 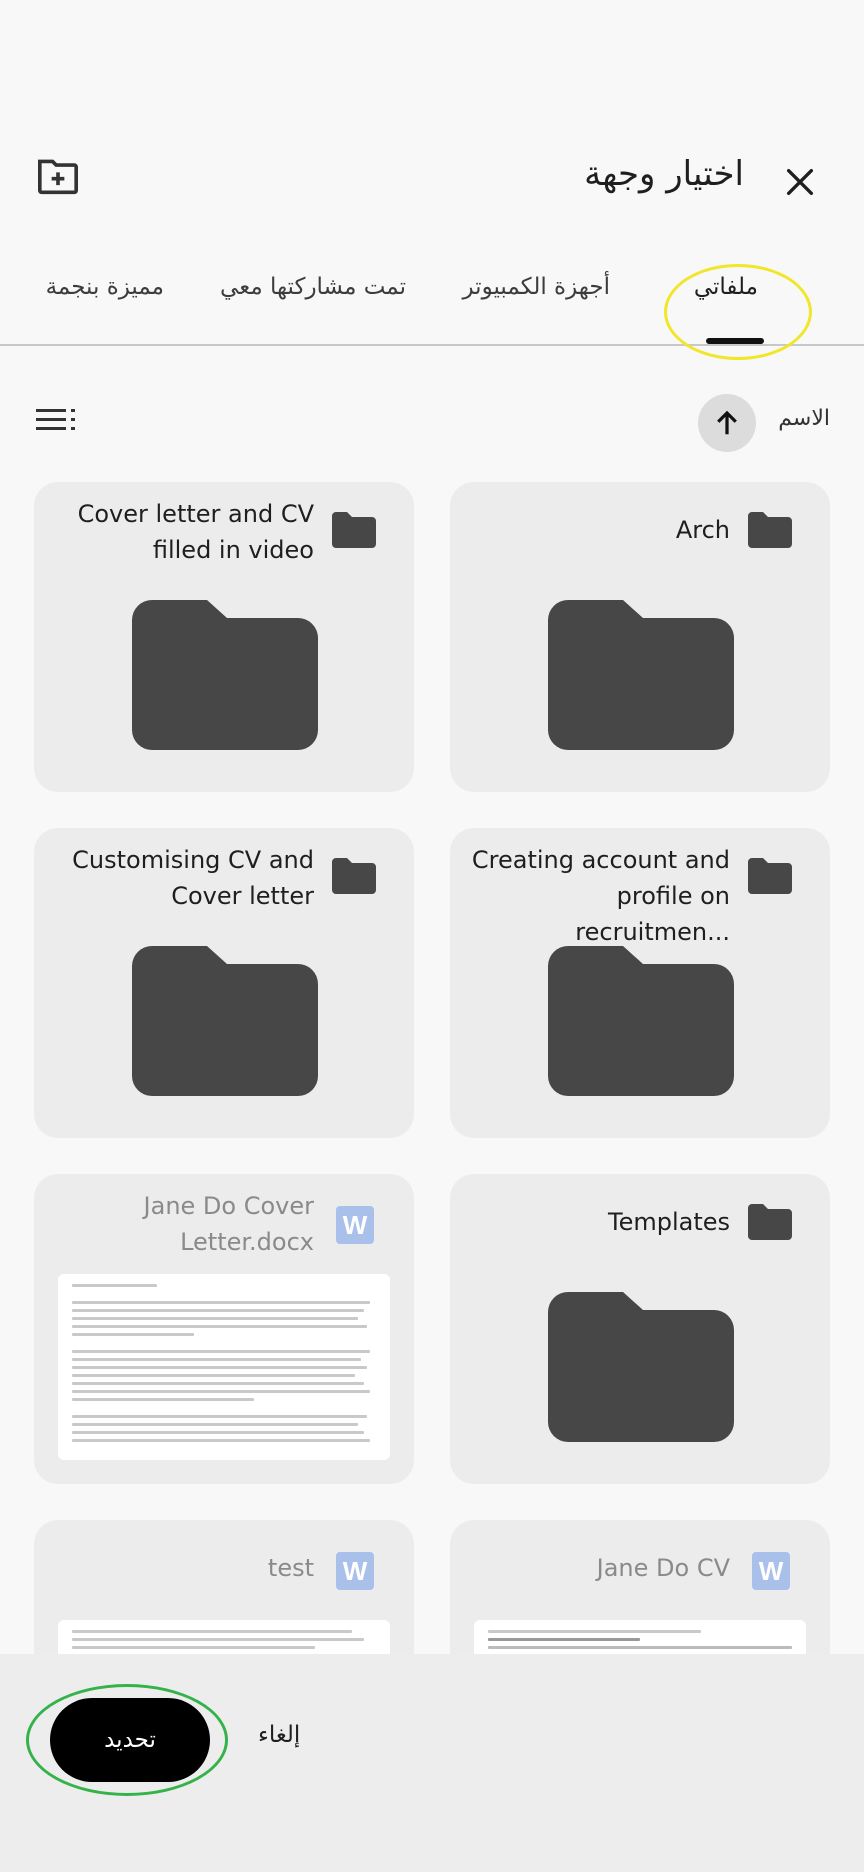 What do you see at coordinates (663, 1568) in the screenshot?
I see `item-name: Jane Do CV` at bounding box center [663, 1568].